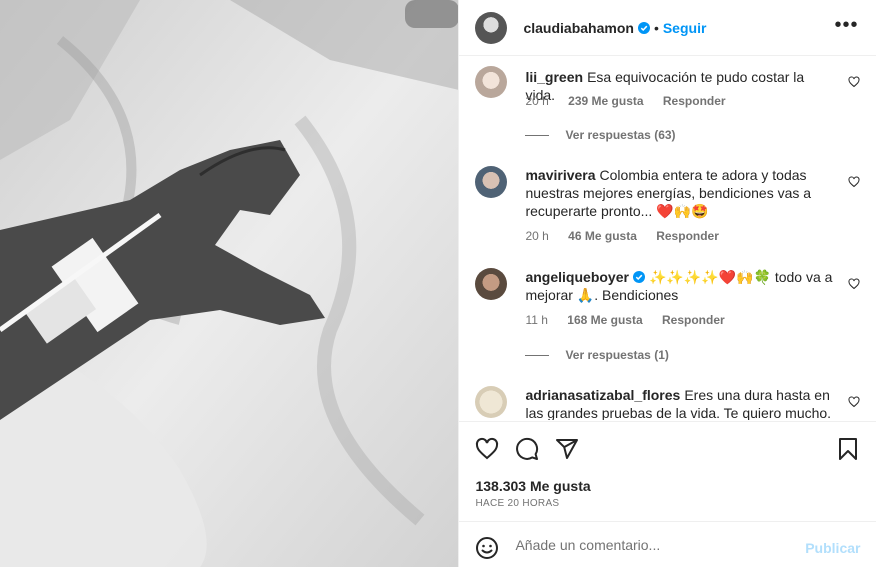 Image resolution: width=876 pixels, height=568 pixels. I want to click on more-options-icon: •••, so click(846, 25).